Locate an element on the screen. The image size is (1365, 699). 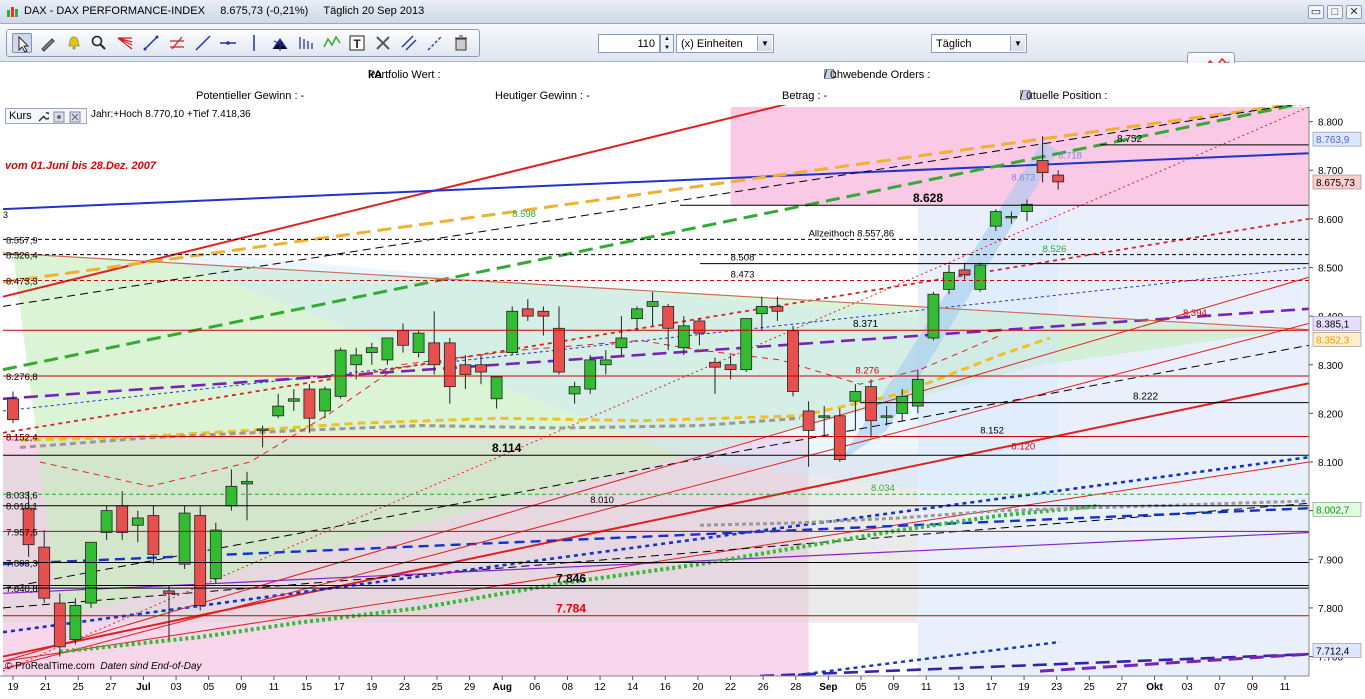
ray-icon is located at coordinates (435, 43).